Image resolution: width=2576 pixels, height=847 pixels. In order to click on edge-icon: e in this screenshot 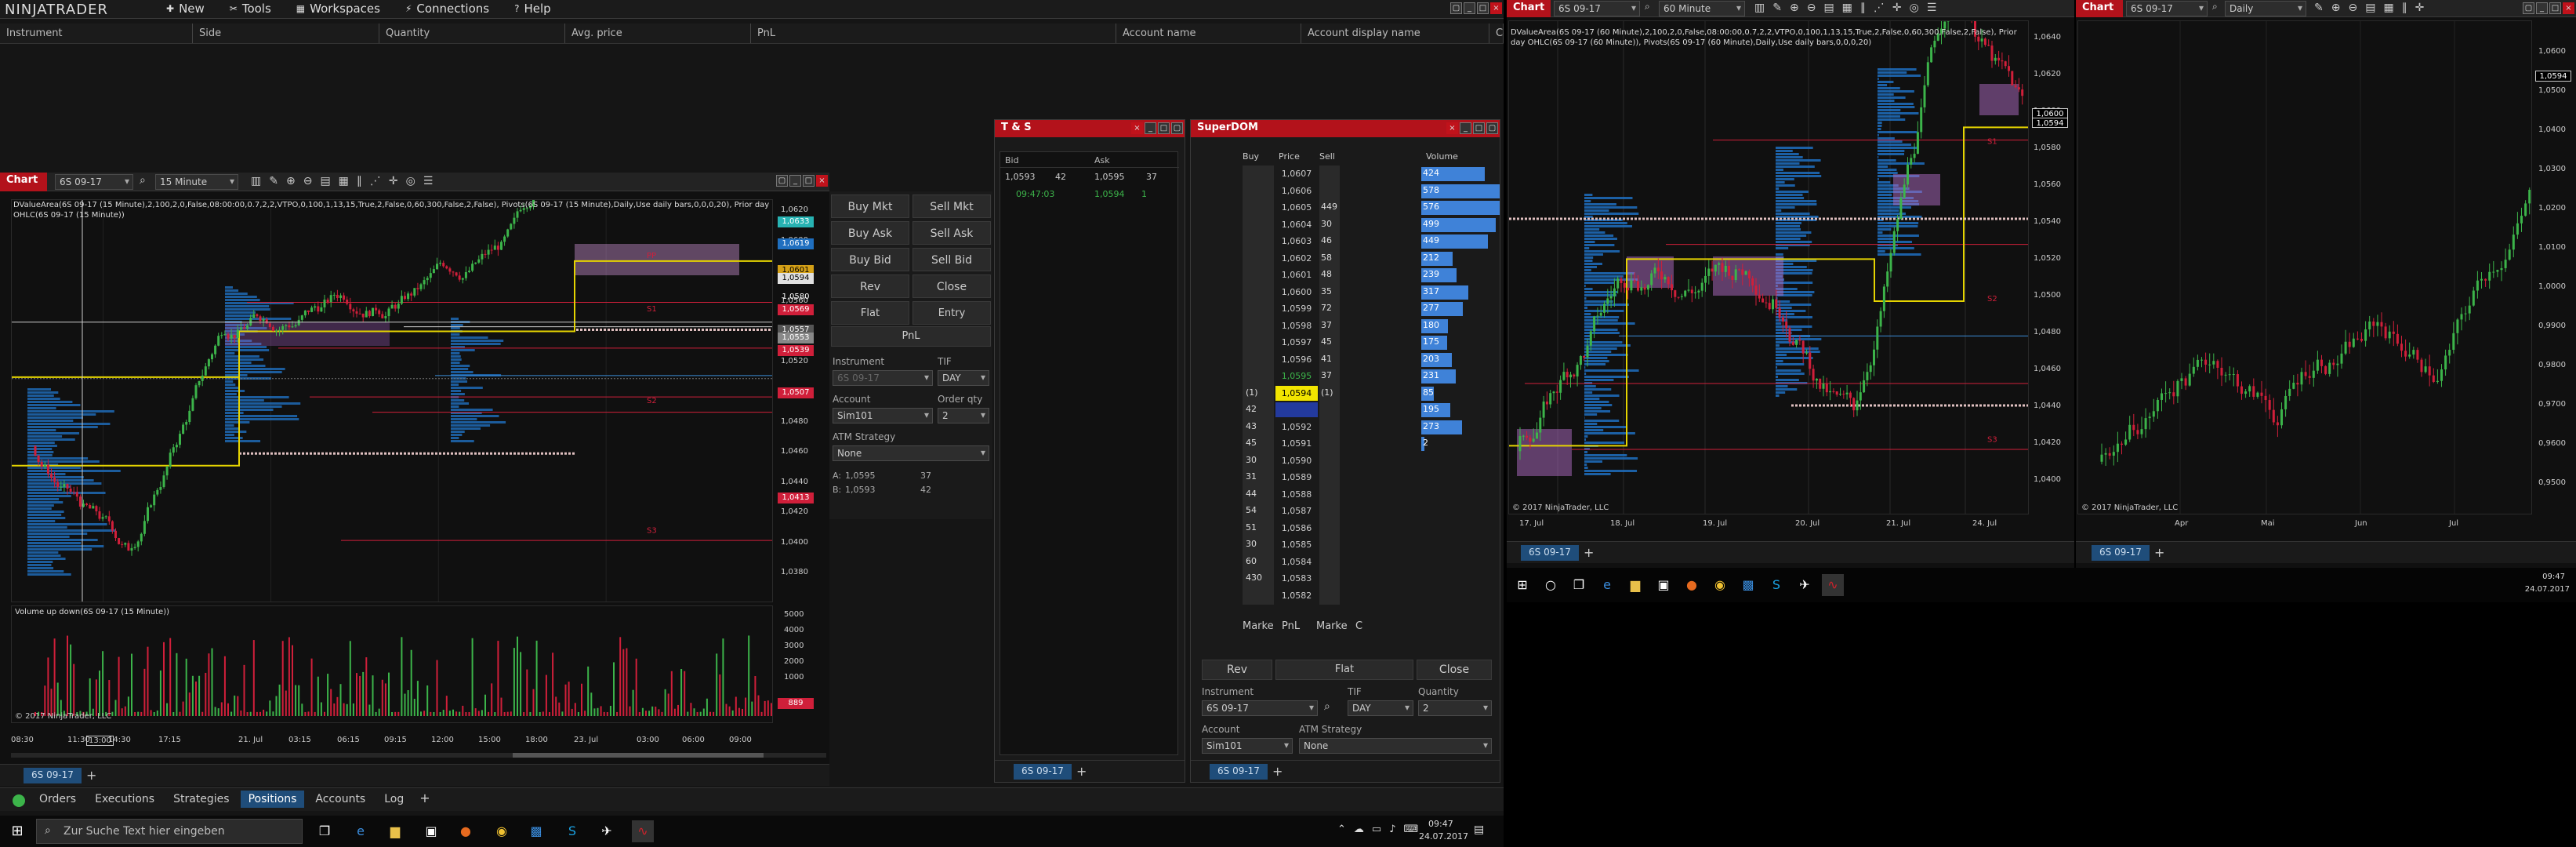, I will do `click(361, 831)`.